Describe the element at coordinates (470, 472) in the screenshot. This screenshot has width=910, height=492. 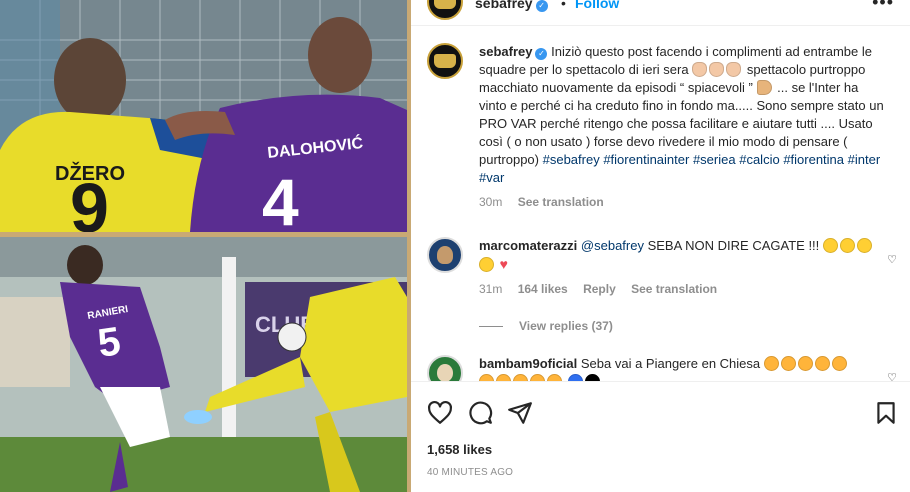
I see `post-timestamp: 40 MINUTES AGO` at that location.